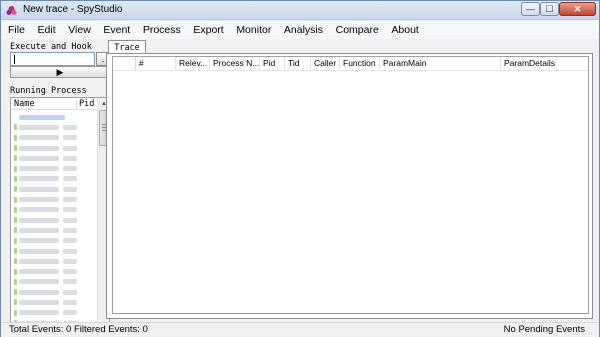 The width and height of the screenshot is (600, 337). Describe the element at coordinates (14, 59) in the screenshot. I see `text-caret` at that location.